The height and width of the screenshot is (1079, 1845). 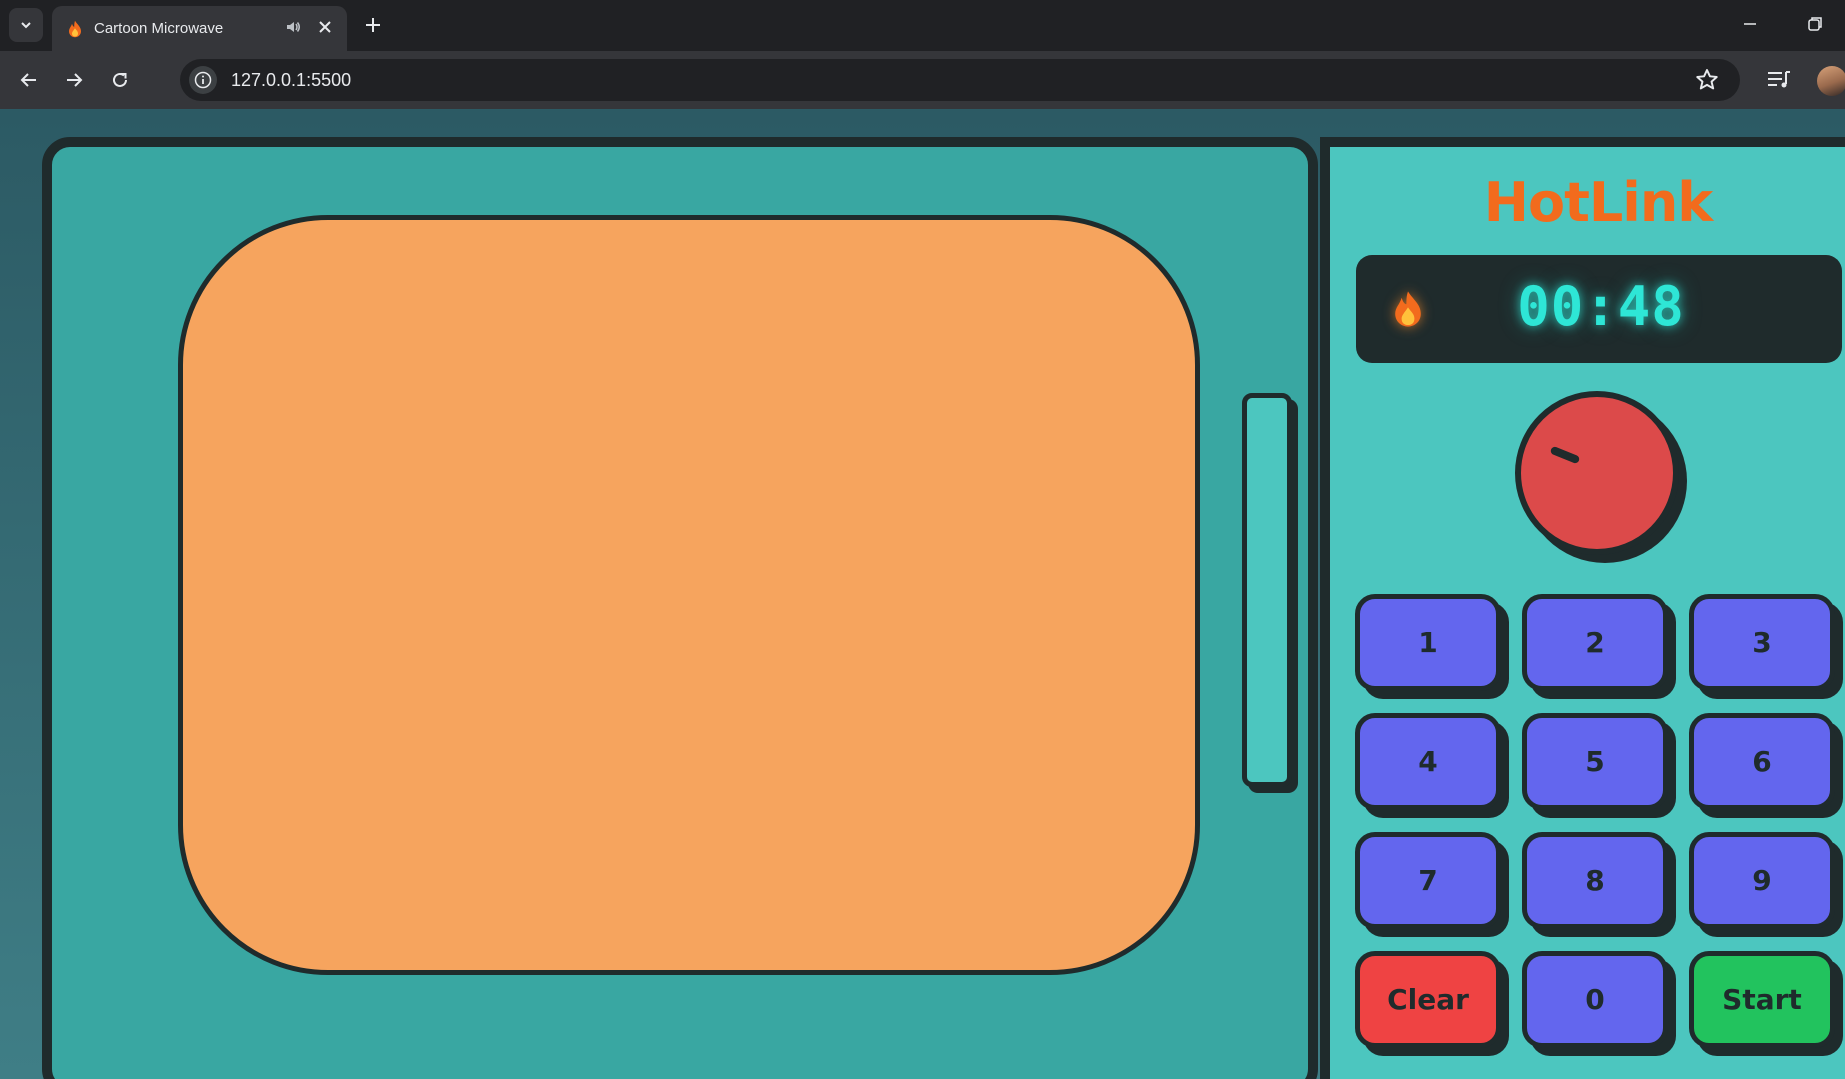 What do you see at coordinates (1597, 473) in the screenshot?
I see `power-dial` at bounding box center [1597, 473].